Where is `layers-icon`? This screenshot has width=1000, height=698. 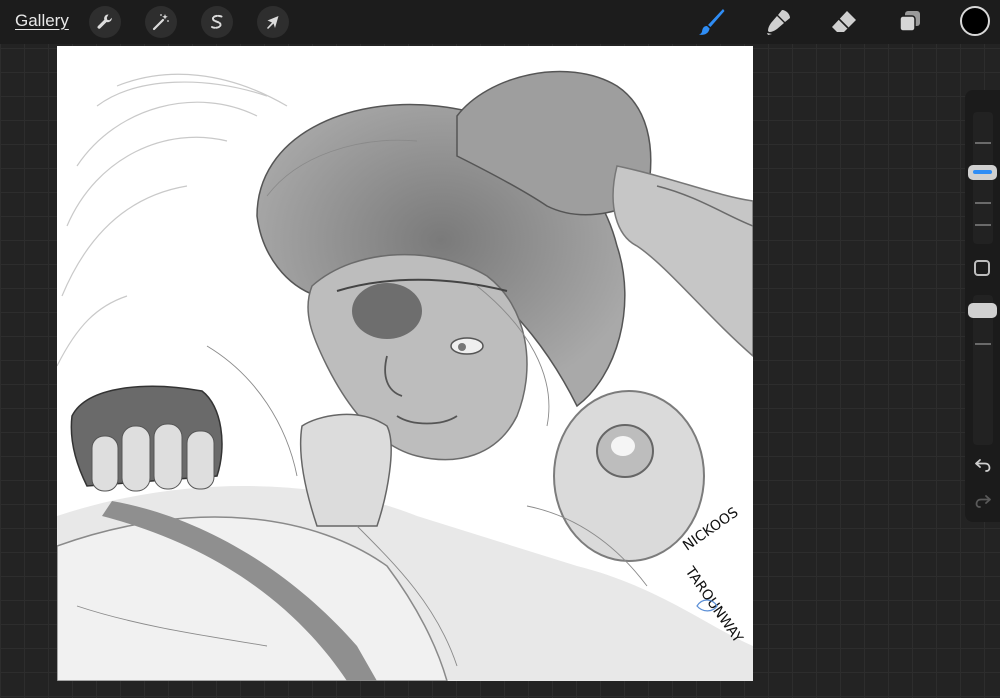 layers-icon is located at coordinates (909, 21).